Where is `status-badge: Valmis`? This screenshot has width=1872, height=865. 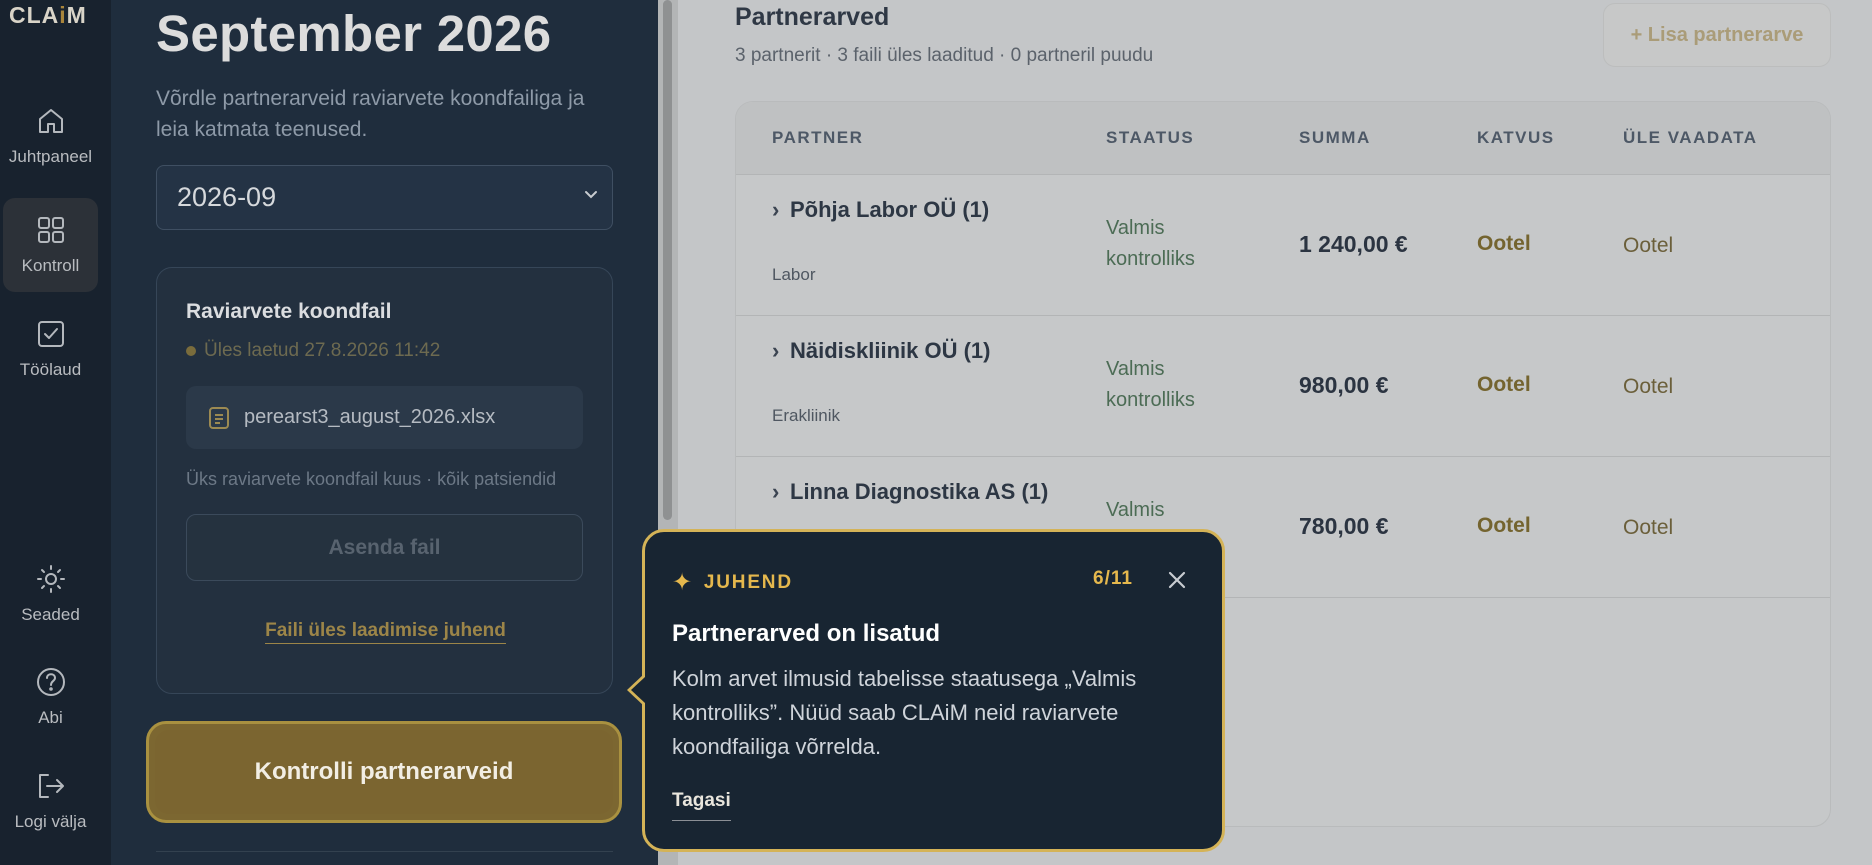
status-badge: Valmis is located at coordinates (1135, 510).